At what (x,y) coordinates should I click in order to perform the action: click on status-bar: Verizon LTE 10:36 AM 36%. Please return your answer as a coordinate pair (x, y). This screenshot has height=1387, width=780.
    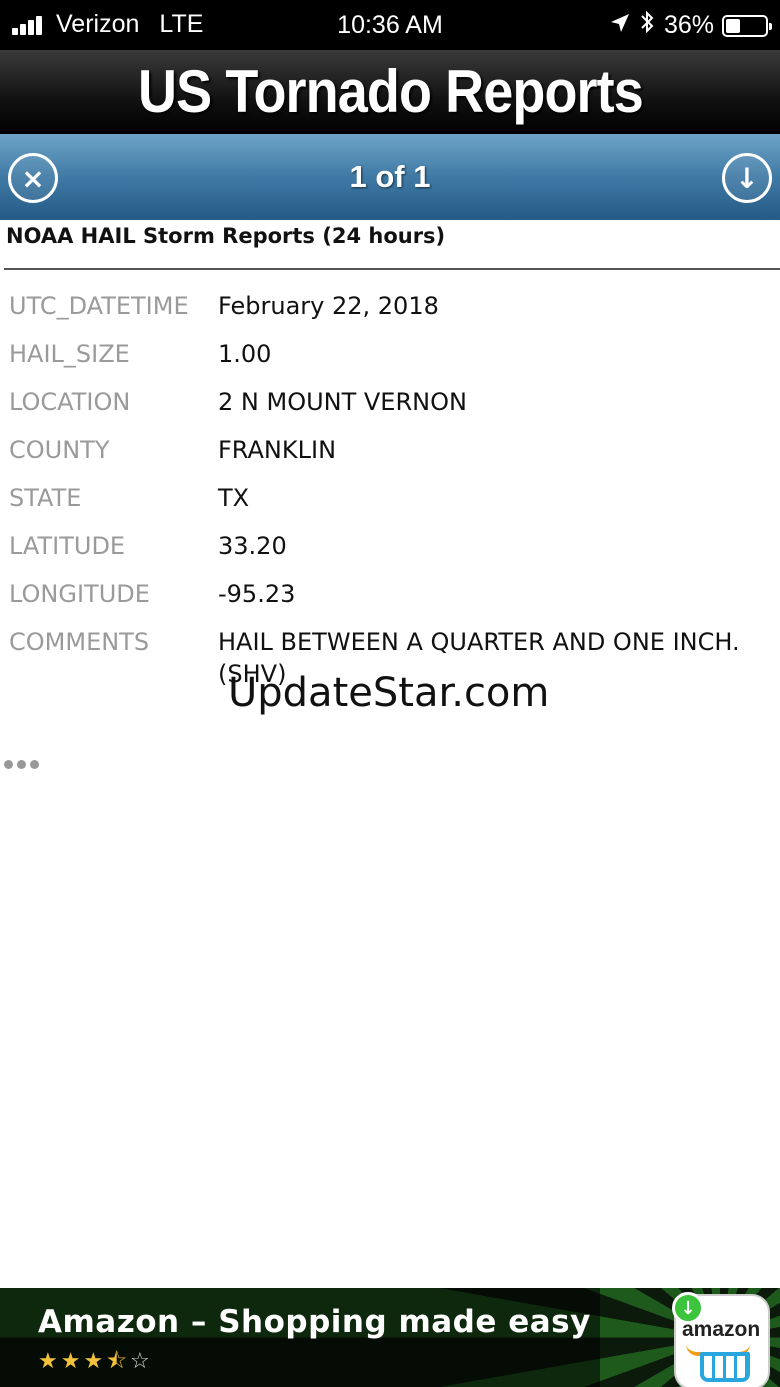
    Looking at the image, I should click on (390, 25).